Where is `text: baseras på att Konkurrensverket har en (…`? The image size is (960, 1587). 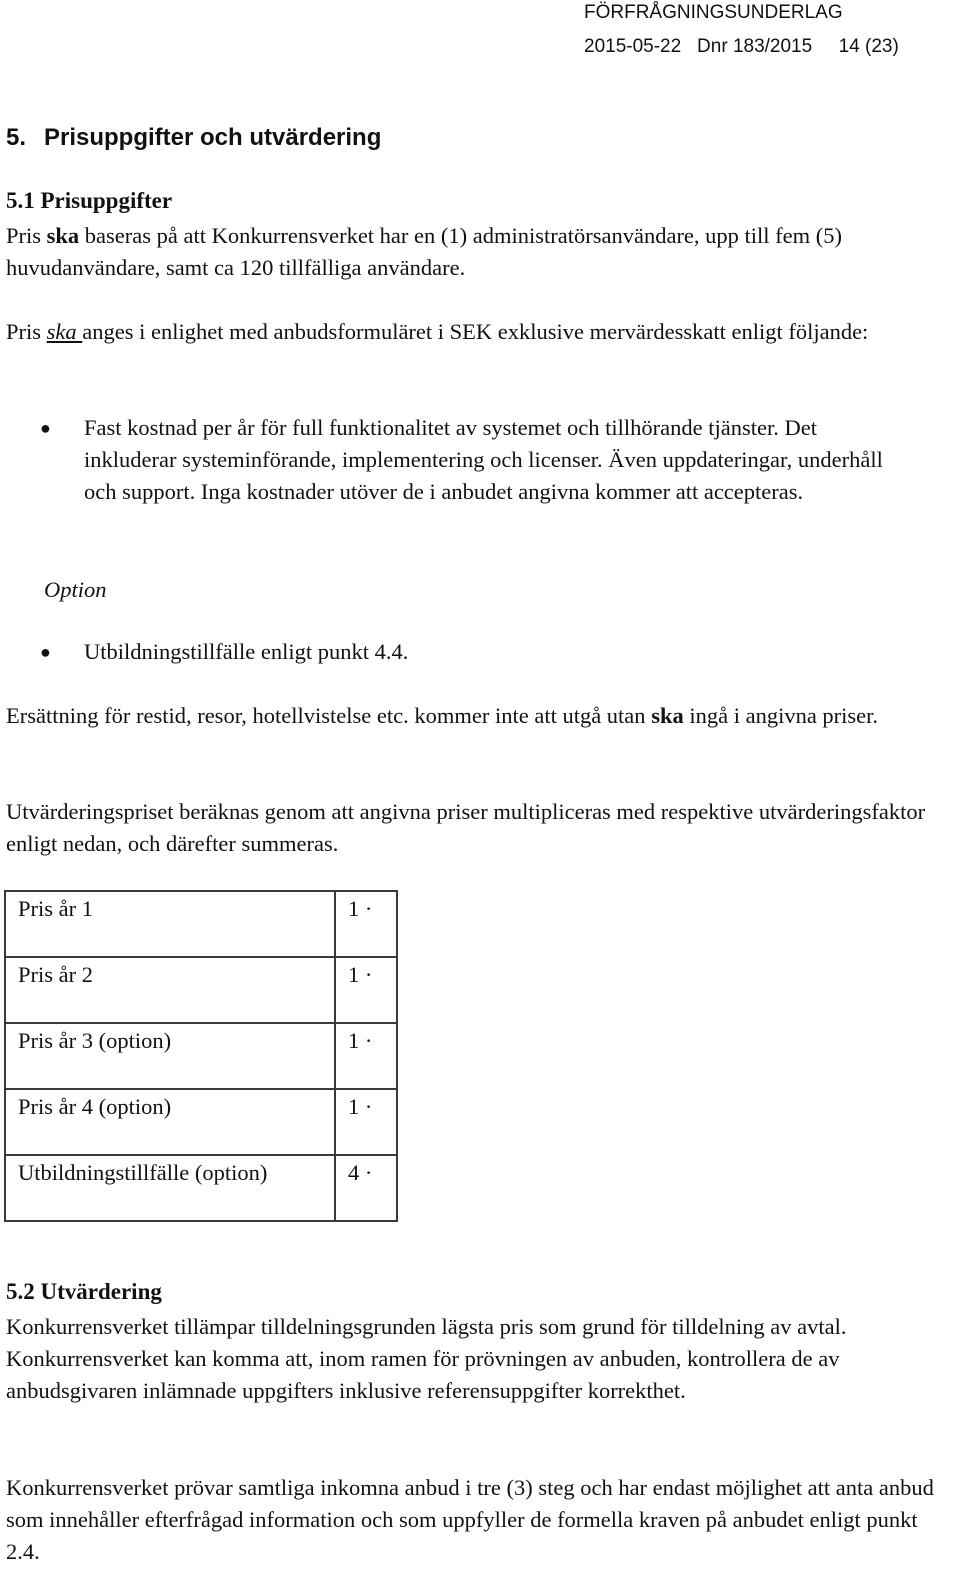 text: baseras på att Konkurrensverket har en (… is located at coordinates (424, 251).